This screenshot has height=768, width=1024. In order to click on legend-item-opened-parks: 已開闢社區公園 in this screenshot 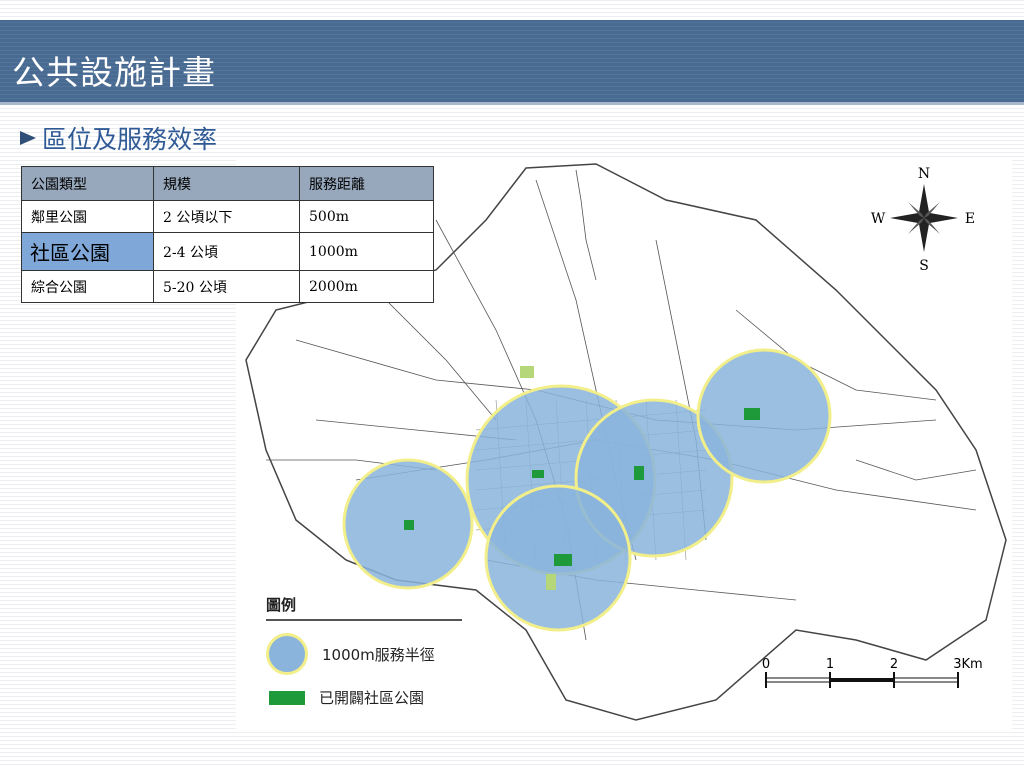, I will do `click(364, 697)`.